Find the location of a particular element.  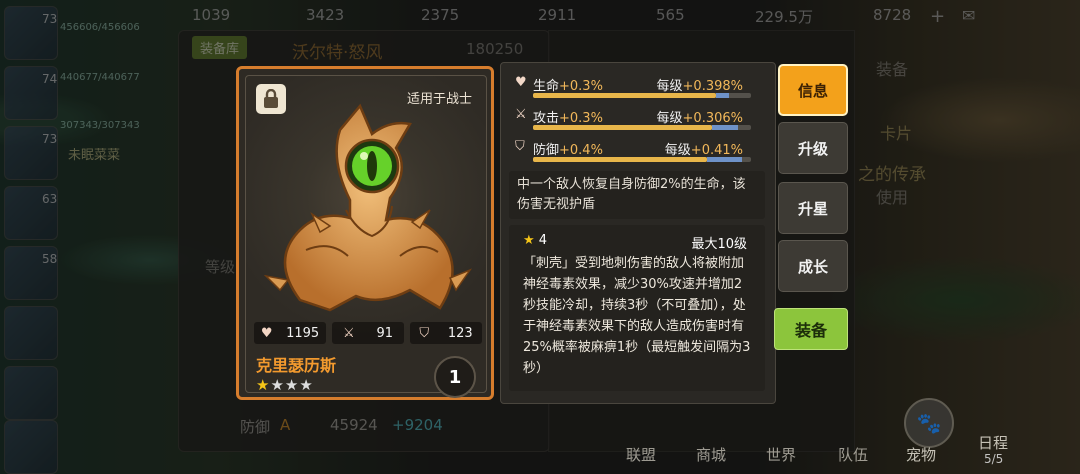

per-level-value: +0.398% is located at coordinates (712, 86).